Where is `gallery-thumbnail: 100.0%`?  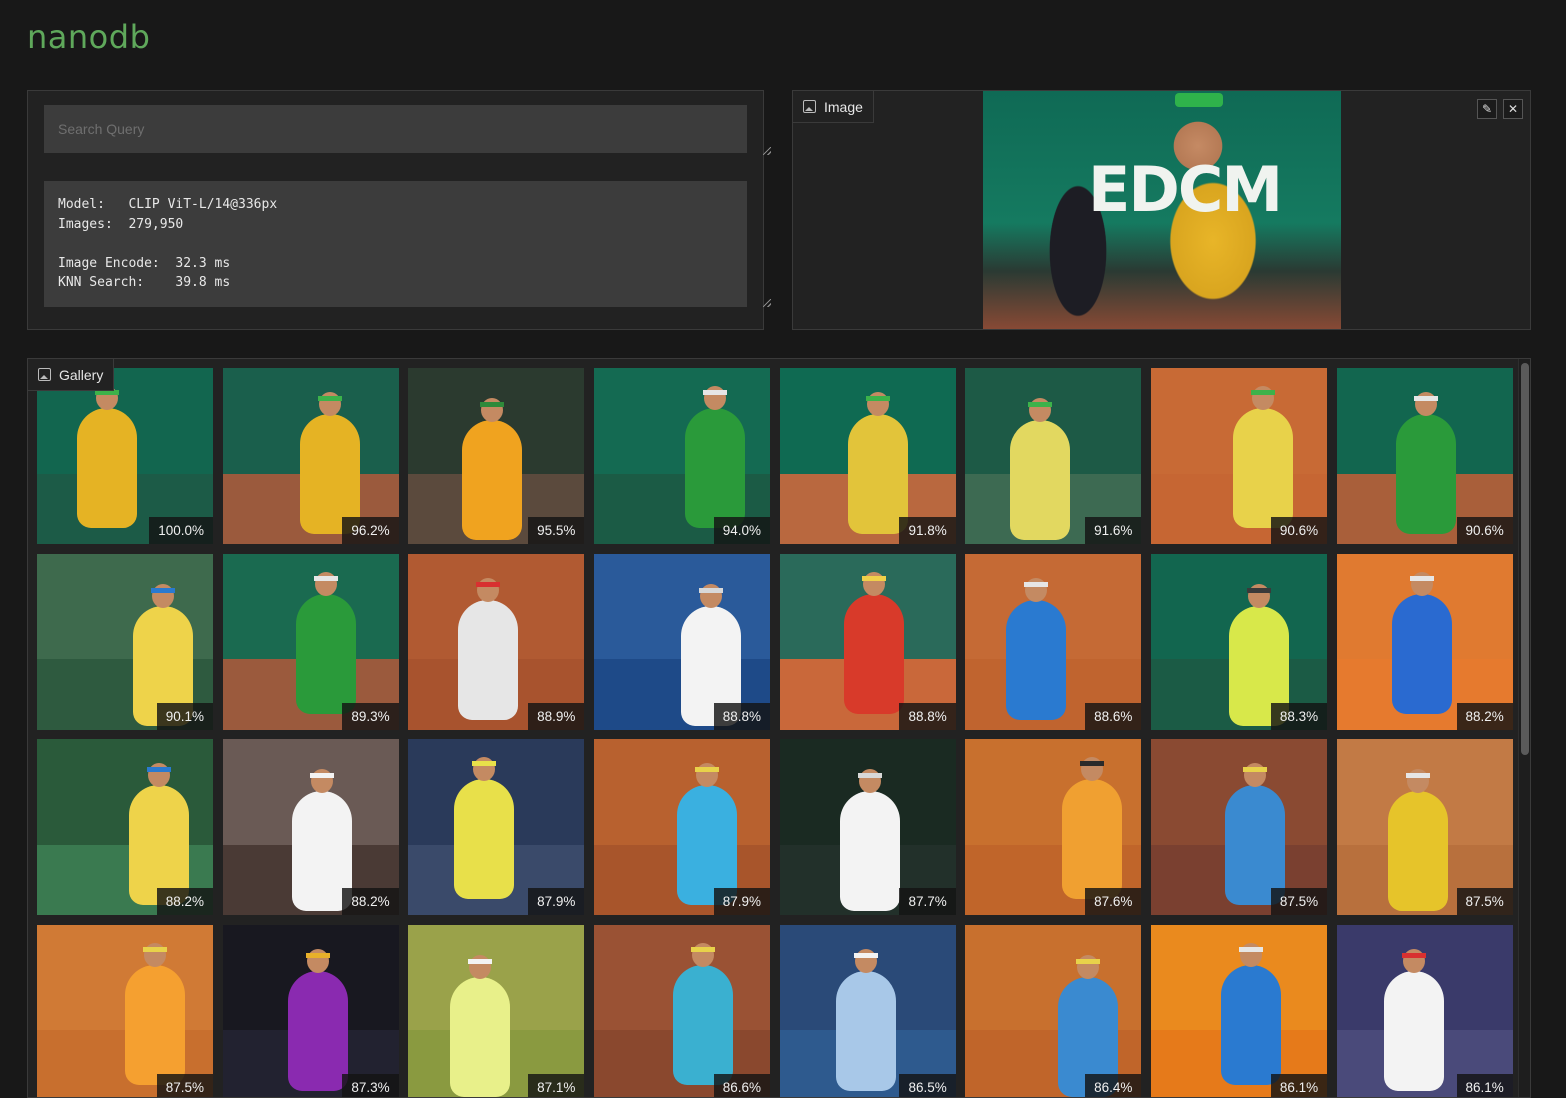 gallery-thumbnail: 100.0% is located at coordinates (125, 456).